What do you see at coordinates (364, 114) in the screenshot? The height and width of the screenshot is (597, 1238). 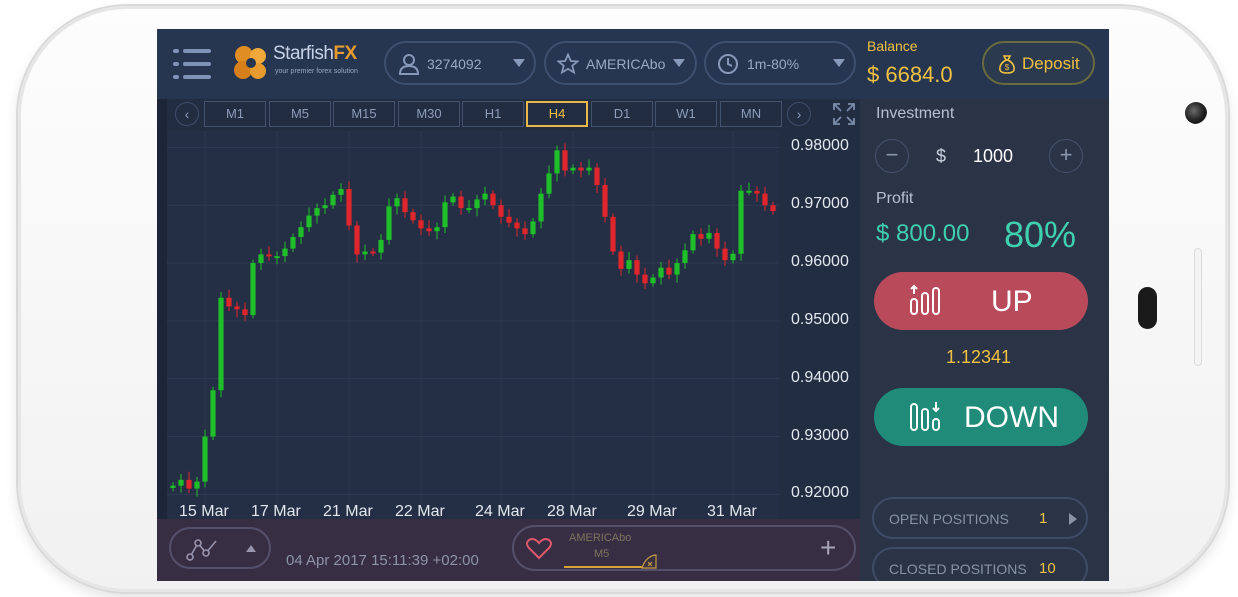 I see `tab-timeframe-m15: M15` at bounding box center [364, 114].